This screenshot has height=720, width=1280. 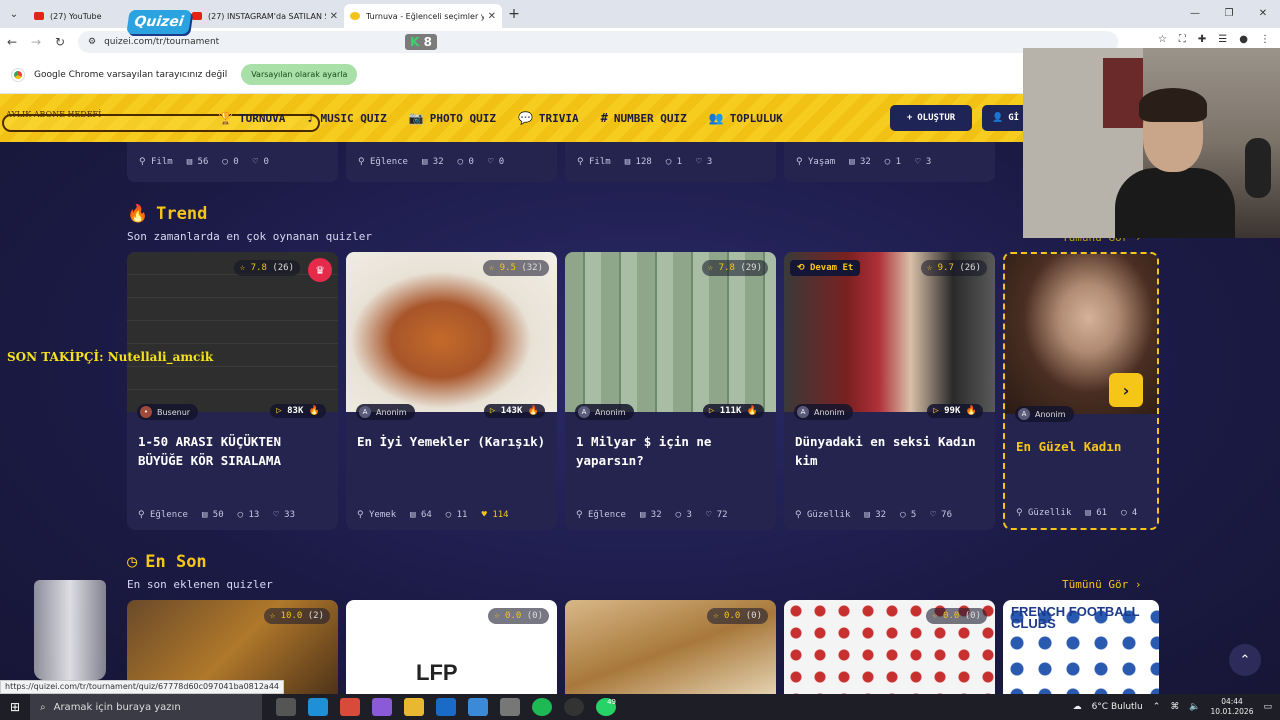 I want to click on obs-icon, so click(x=574, y=707).